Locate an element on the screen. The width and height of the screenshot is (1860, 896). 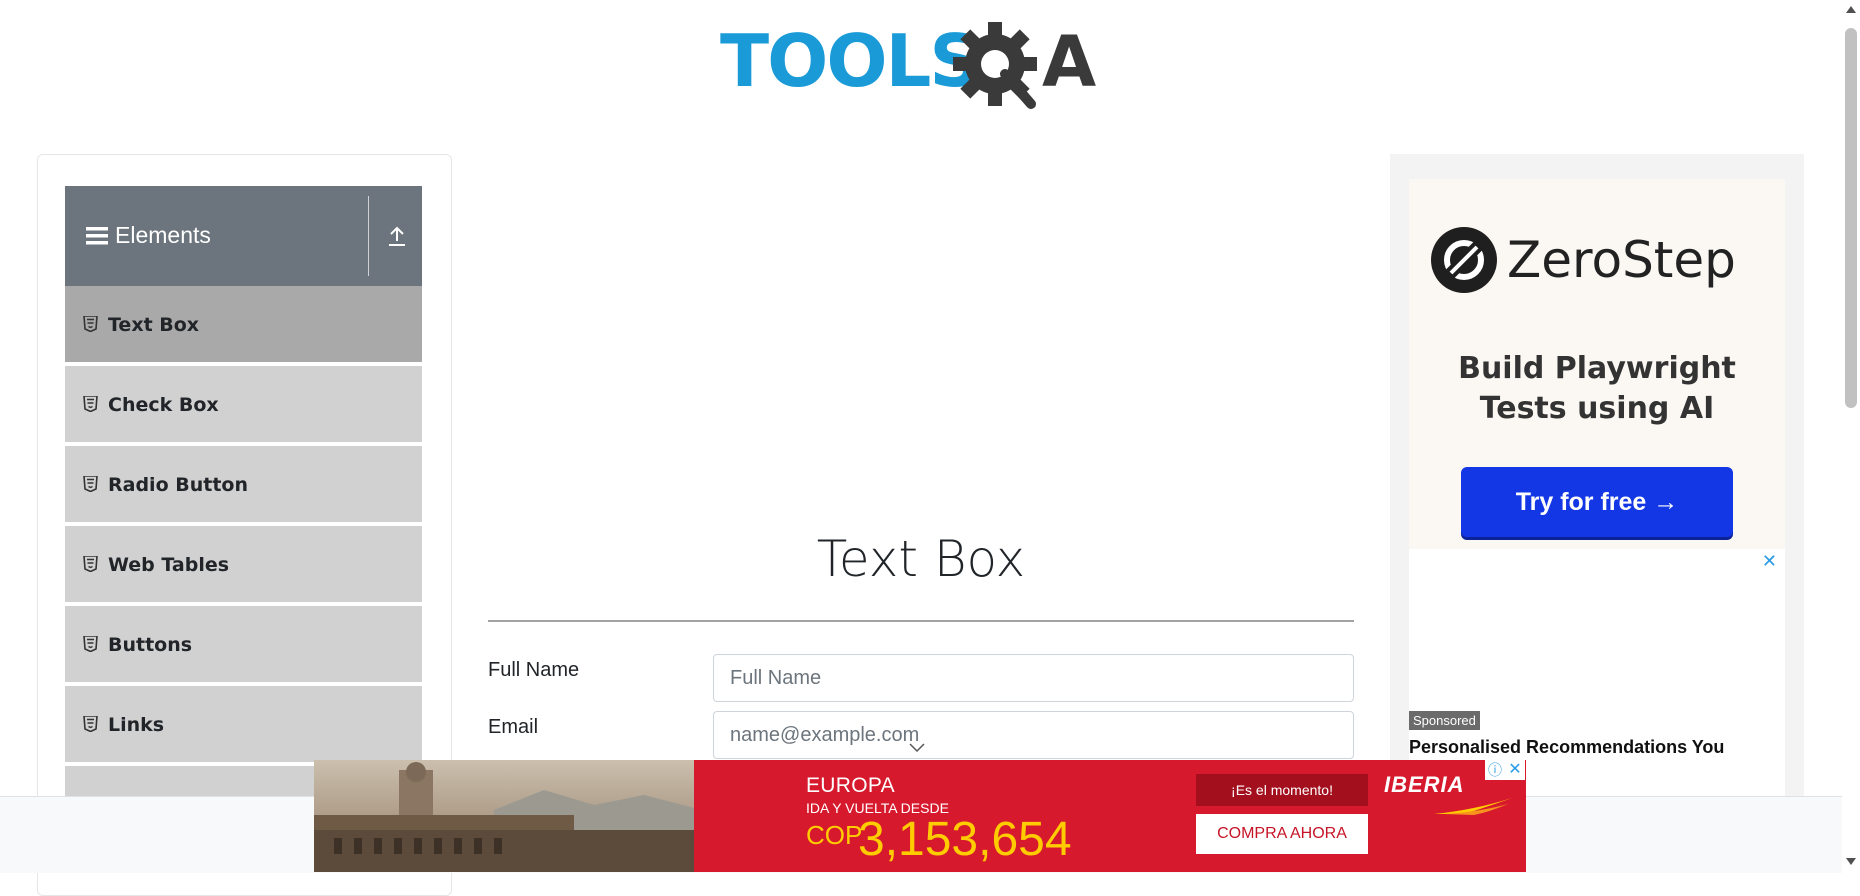
sidebar-item-label: Check Box is located at coordinates (163, 405).